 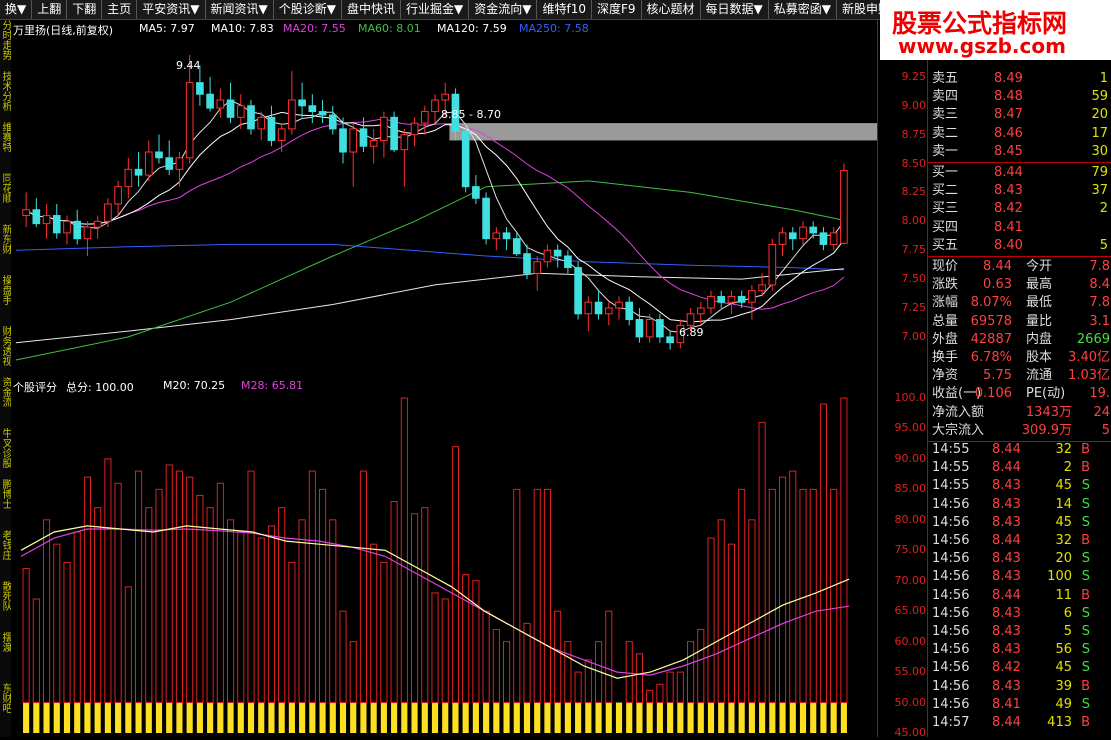 I want to click on buy-level-price: 8.43, so click(x=1008, y=191).